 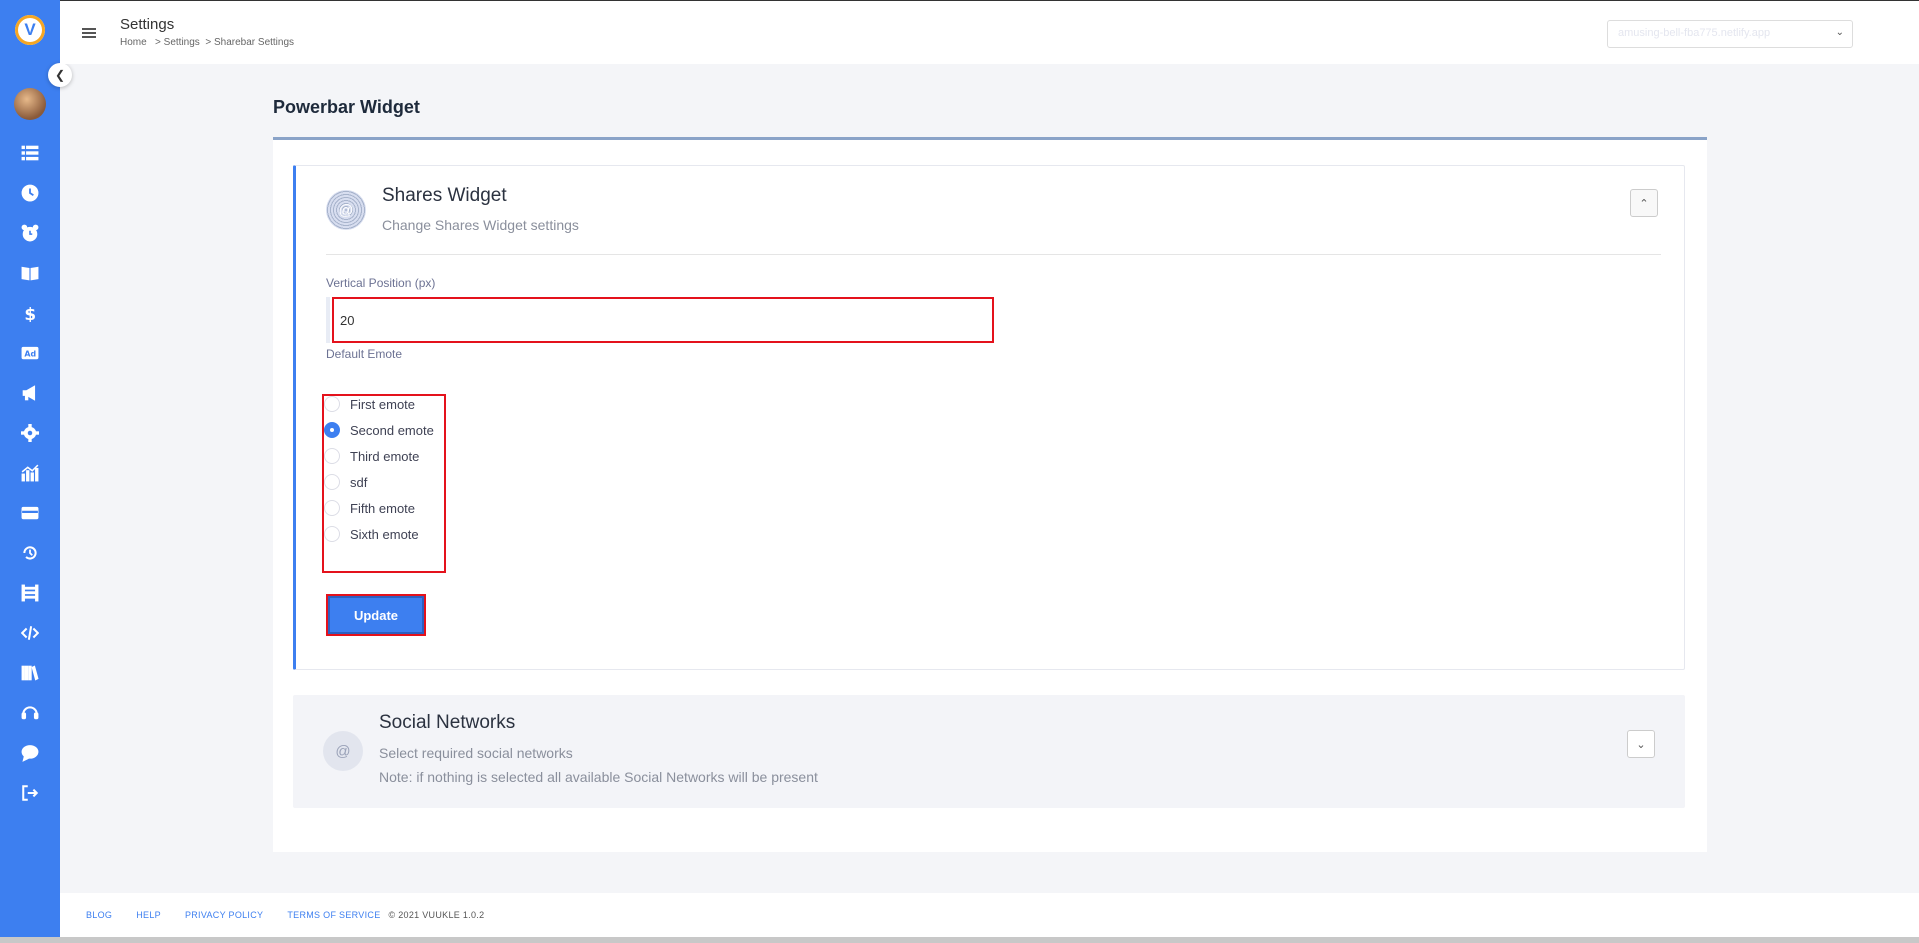 I want to click on footer-blog-link: BLOG, so click(x=99, y=915).